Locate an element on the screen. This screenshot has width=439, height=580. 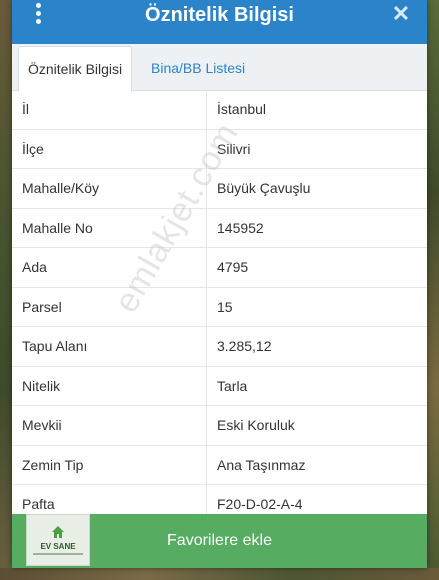
table-row: Parsel 15 is located at coordinates (219, 307).